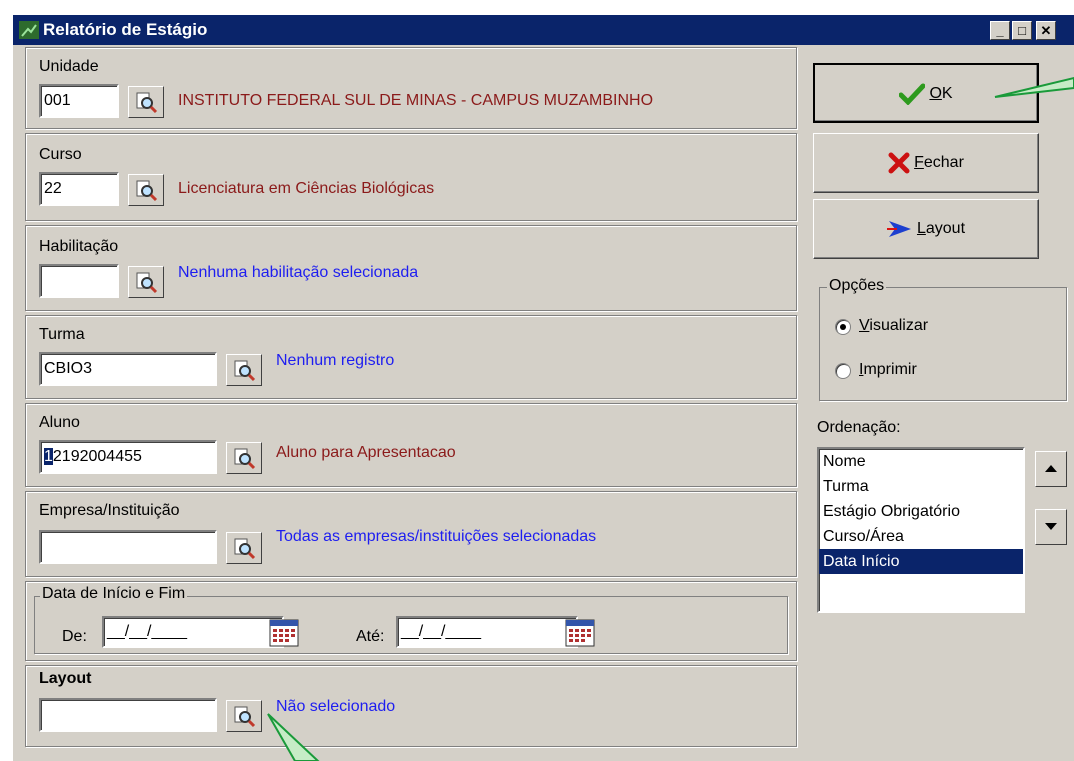 This screenshot has height=761, width=1074. Describe the element at coordinates (293, 737) in the screenshot. I see `layout-callout-pointer` at that location.